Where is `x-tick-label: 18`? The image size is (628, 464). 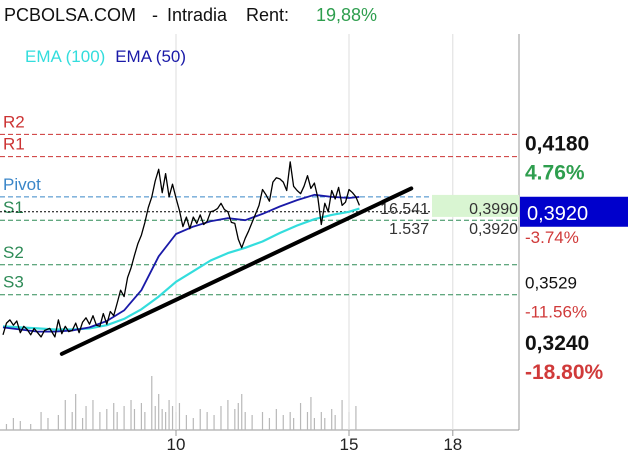 x-tick-label: 18 is located at coordinates (452, 444).